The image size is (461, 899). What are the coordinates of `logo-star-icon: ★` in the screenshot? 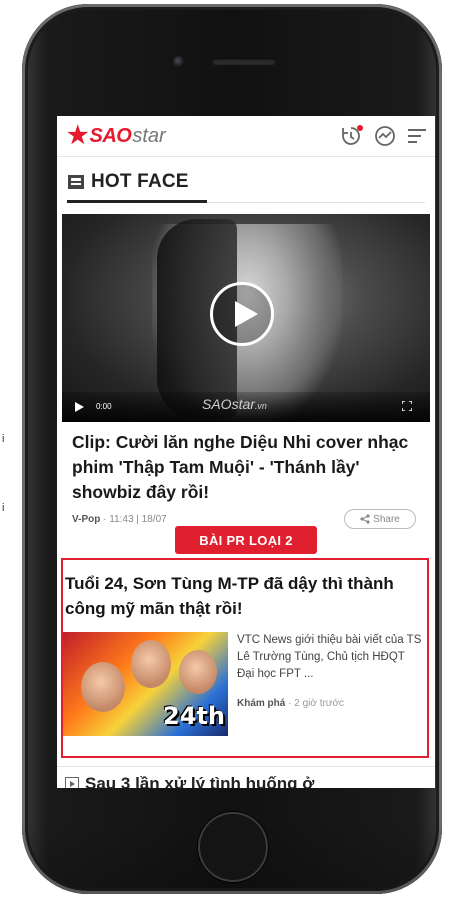 It's located at (78, 135).